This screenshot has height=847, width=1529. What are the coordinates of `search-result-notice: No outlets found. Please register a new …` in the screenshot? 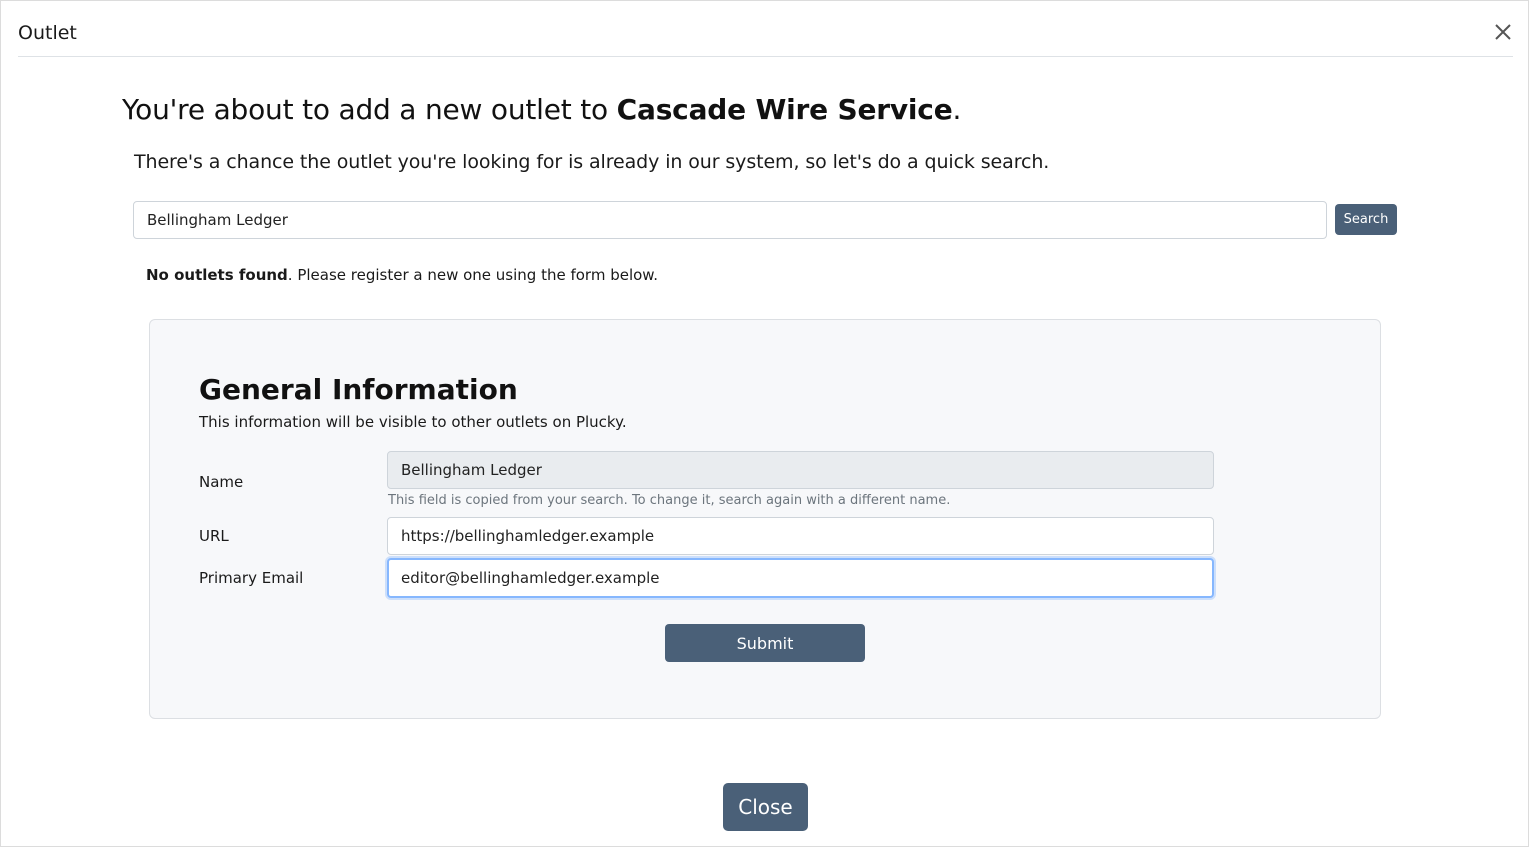 It's located at (402, 275).